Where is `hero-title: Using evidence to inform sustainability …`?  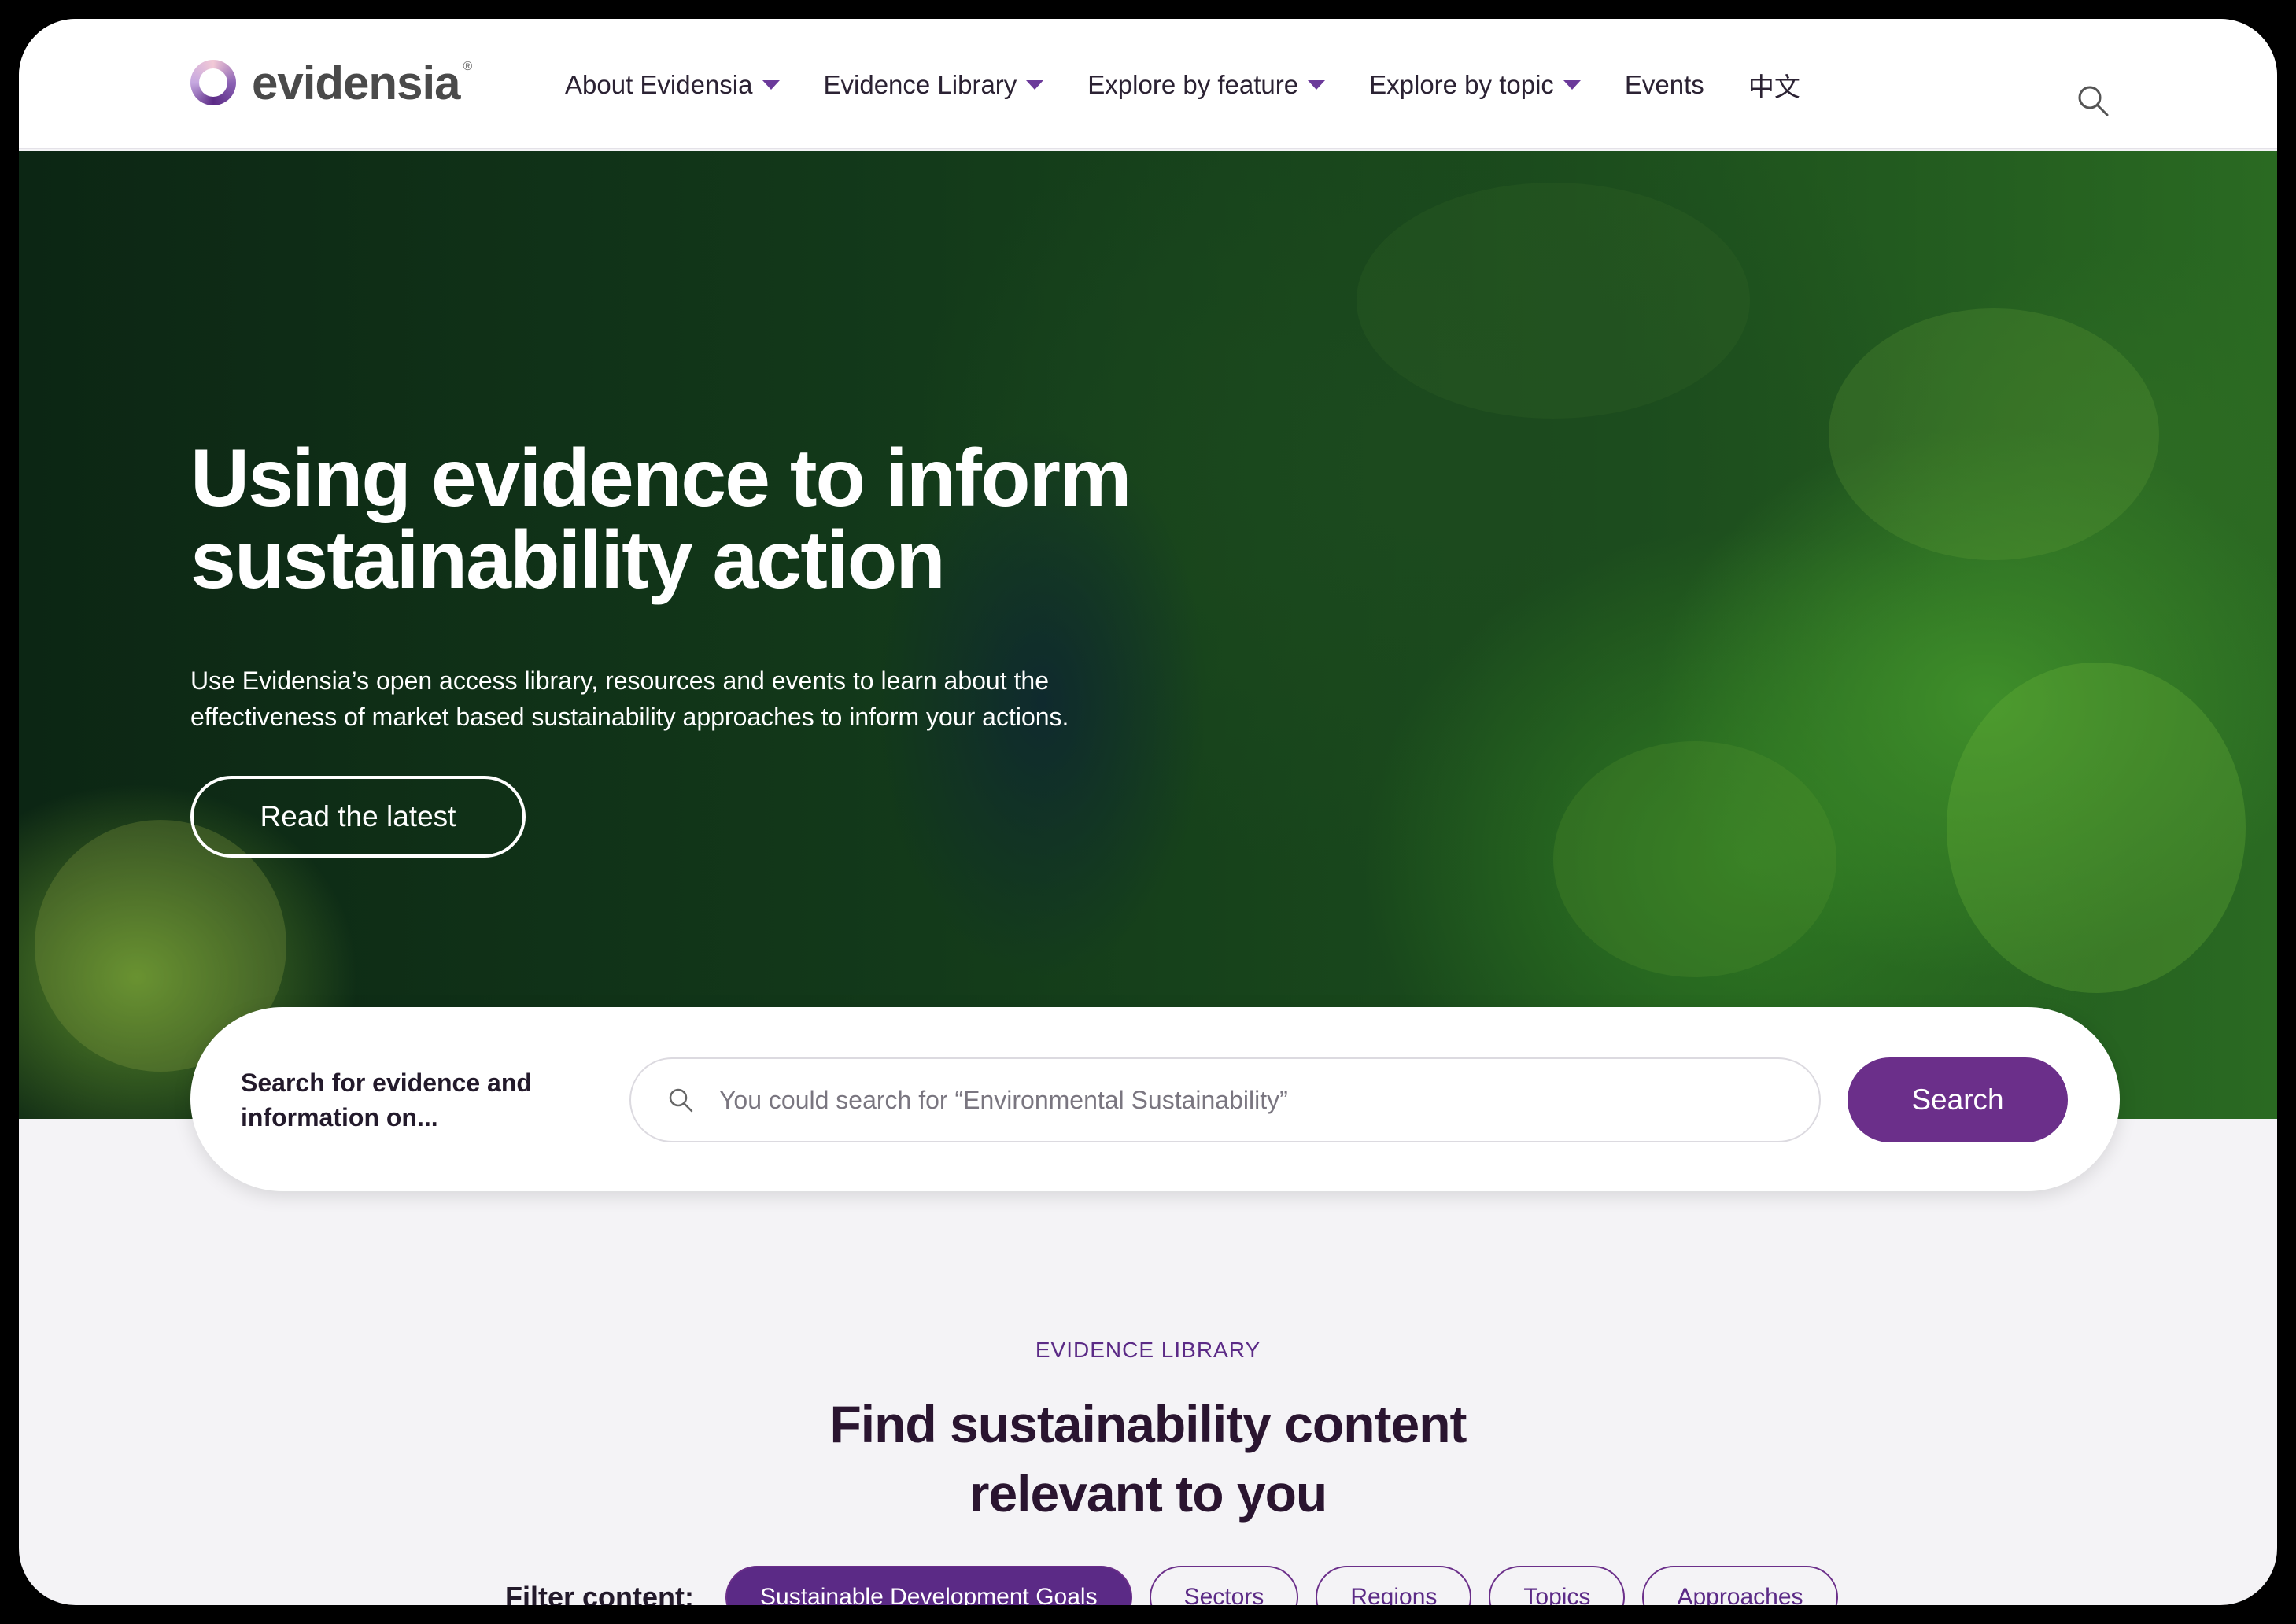
hero-title: Using evidence to inform sustainability … is located at coordinates (741, 519).